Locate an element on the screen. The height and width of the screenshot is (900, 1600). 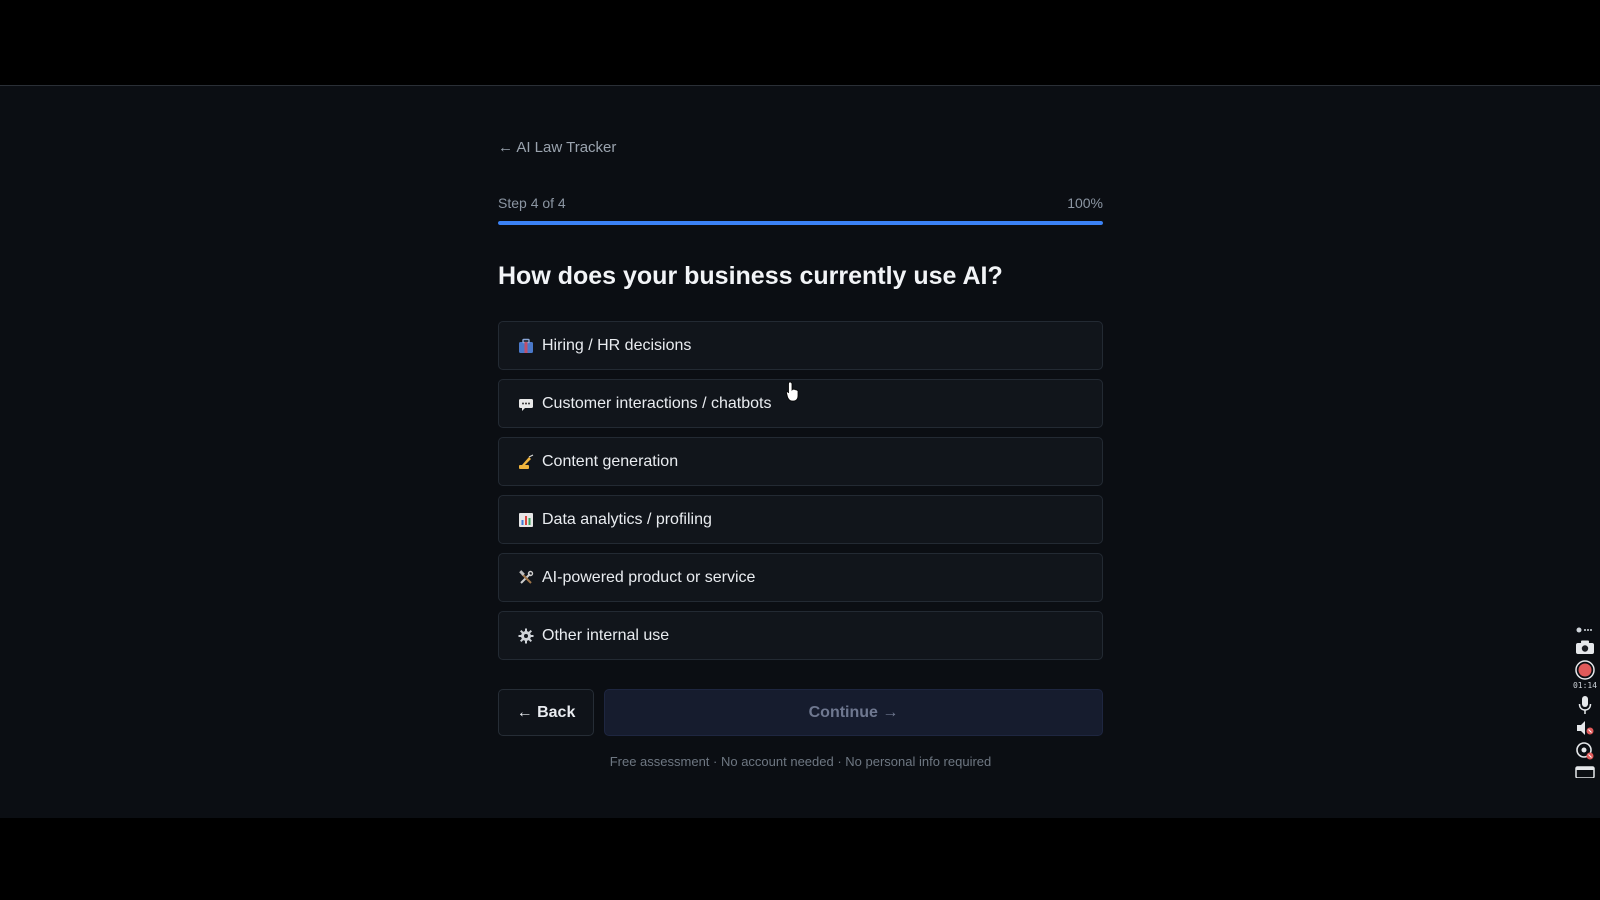
progress-bar is located at coordinates (800, 223).